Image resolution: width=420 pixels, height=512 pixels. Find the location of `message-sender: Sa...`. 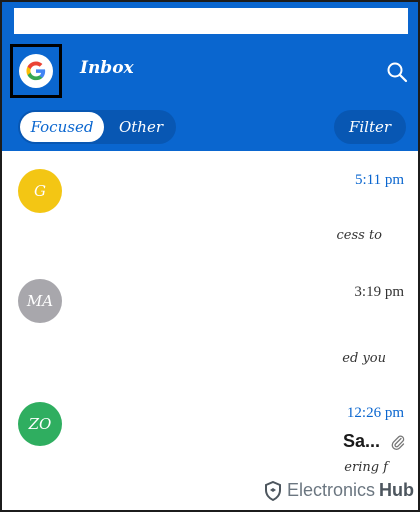

message-sender: Sa... is located at coordinates (361, 441).